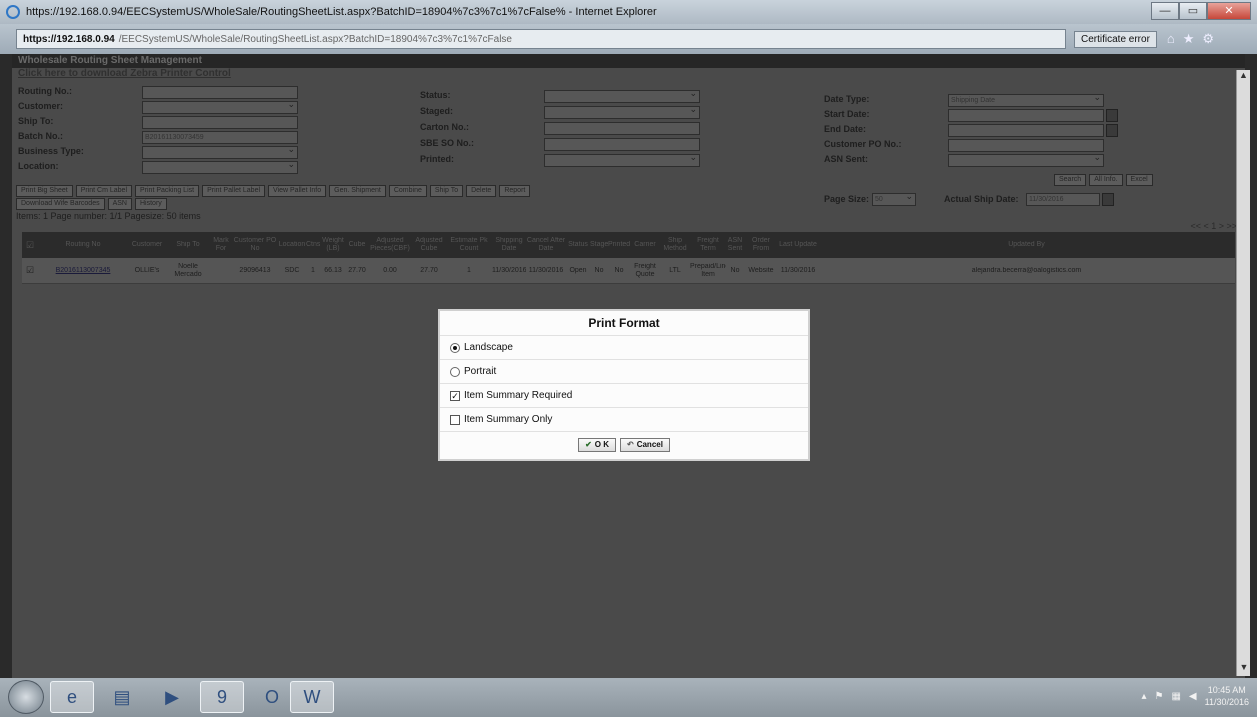 This screenshot has width=1257, height=717. I want to click on column-header: Staged, so click(599, 245).